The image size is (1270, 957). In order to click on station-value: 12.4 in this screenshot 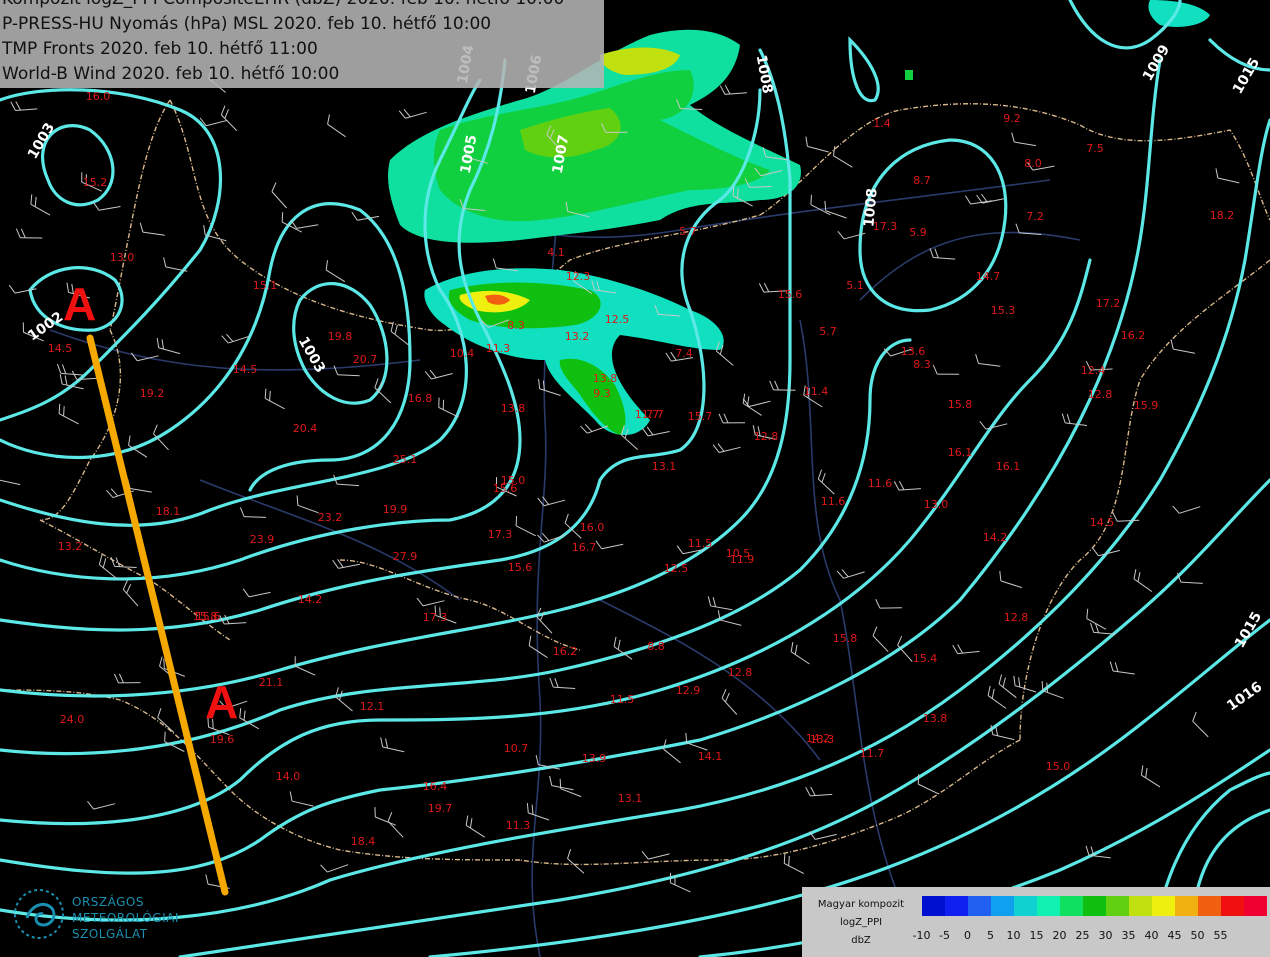, I will do `click(1093, 370)`.